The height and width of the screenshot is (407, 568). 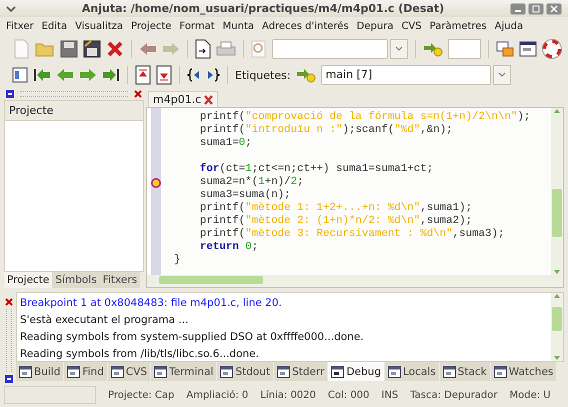 I want to click on code-line: printf("comprovació de la fórmula s=n(1+n)/2\n\n");, so click(x=364, y=117).